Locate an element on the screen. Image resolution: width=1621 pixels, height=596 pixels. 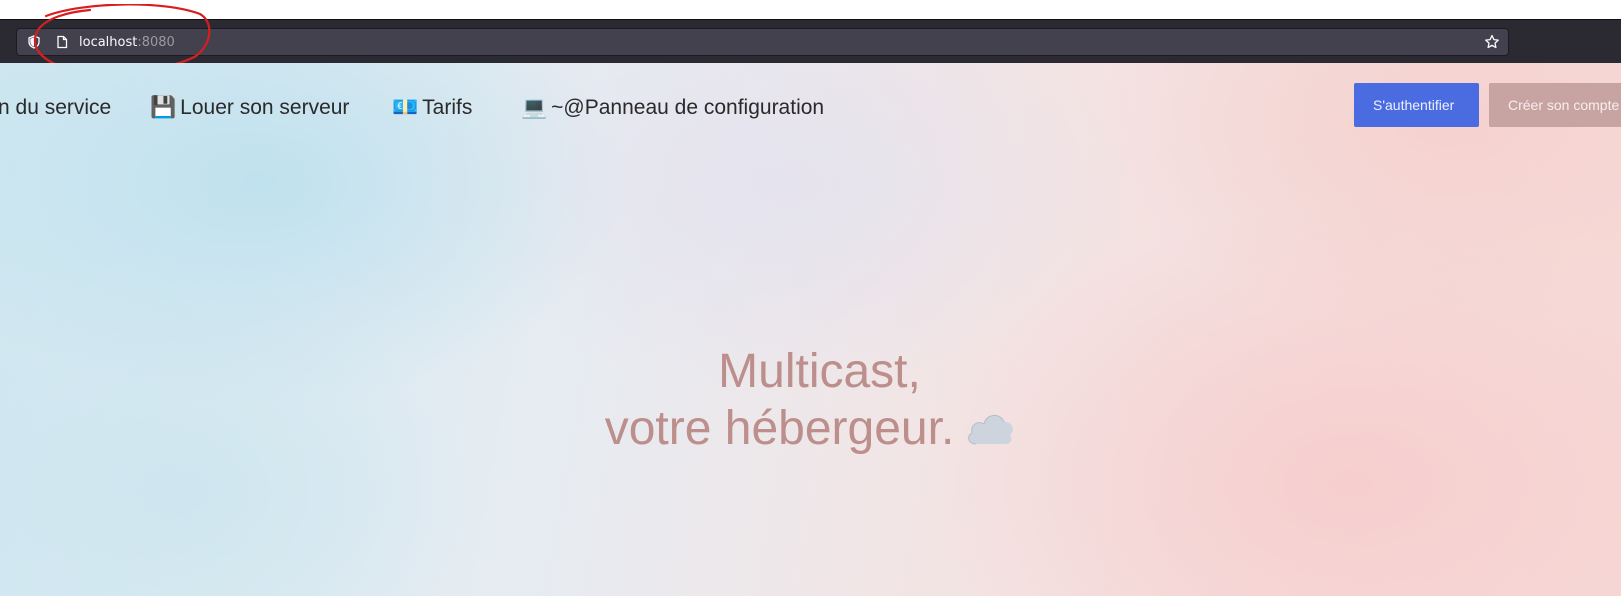
nav-item-service-label: n du service is located at coordinates (56, 107).